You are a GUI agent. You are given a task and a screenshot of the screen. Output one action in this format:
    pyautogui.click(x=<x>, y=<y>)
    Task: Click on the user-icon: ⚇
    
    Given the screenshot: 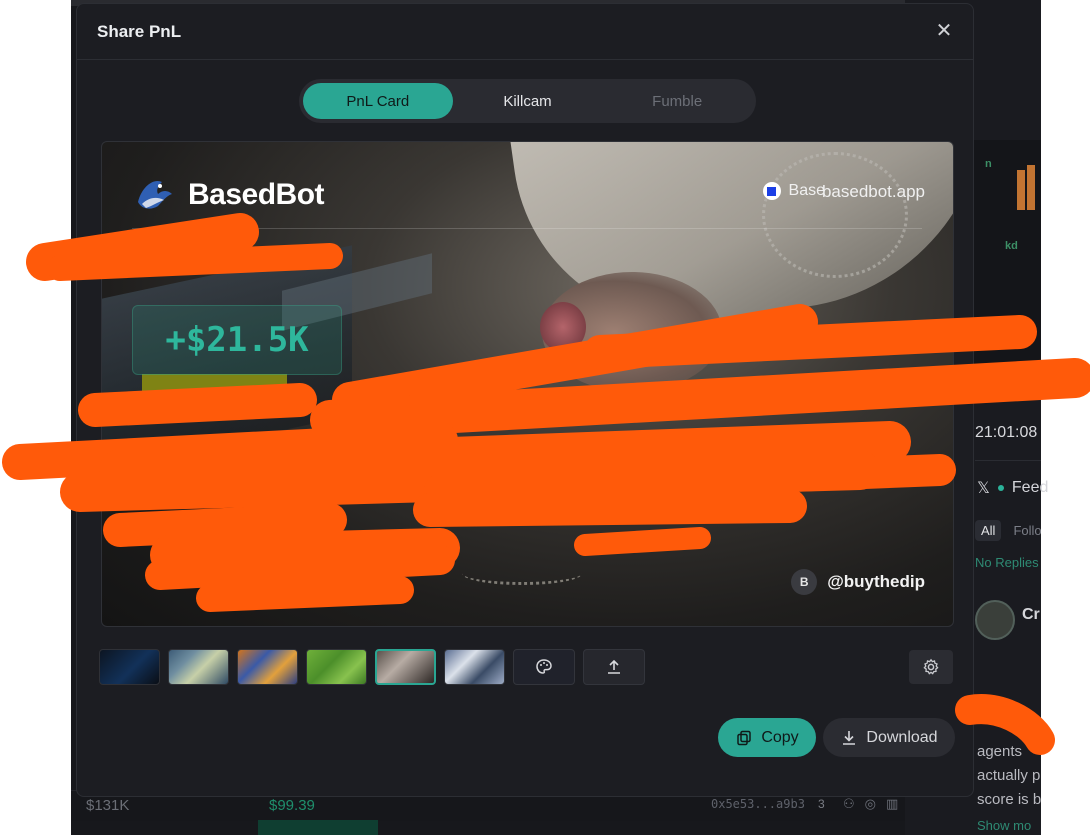 What is the action you would take?
    pyautogui.click(x=849, y=804)
    